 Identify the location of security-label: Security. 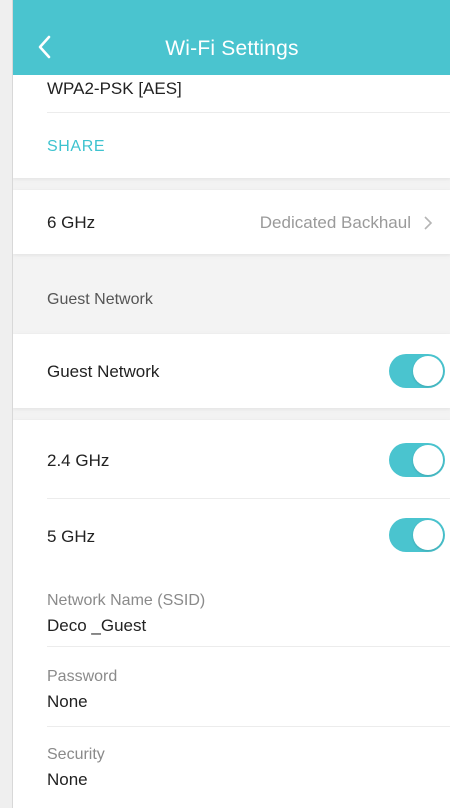
(76, 754).